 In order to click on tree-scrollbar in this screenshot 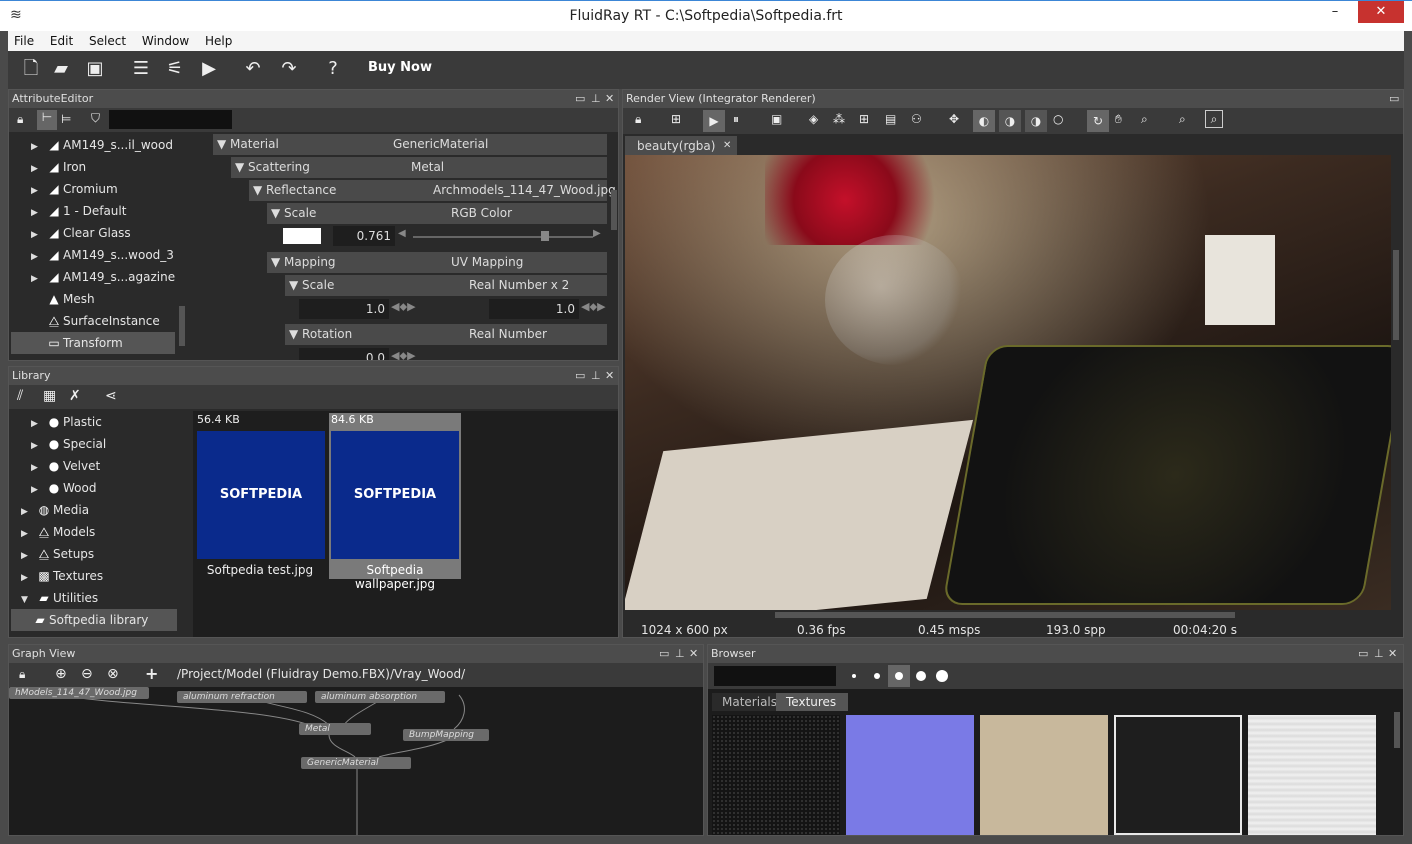, I will do `click(182, 326)`.